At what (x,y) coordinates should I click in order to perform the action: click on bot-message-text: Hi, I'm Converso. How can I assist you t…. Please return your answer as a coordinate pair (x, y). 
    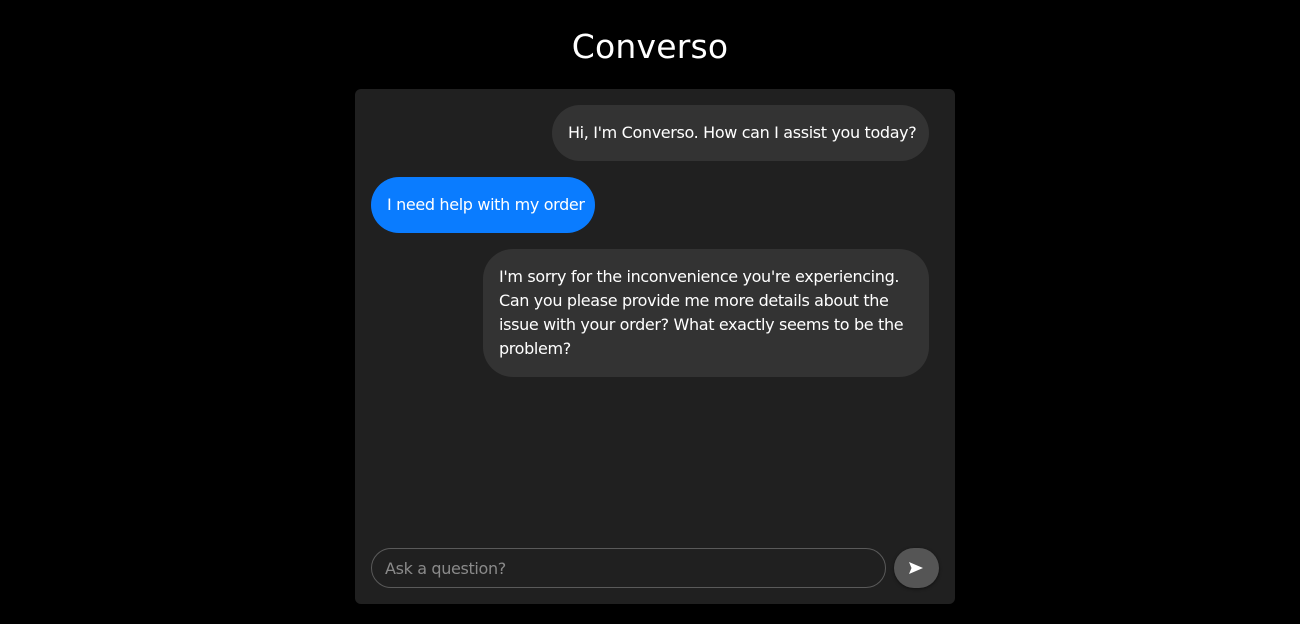
    Looking at the image, I should click on (742, 132).